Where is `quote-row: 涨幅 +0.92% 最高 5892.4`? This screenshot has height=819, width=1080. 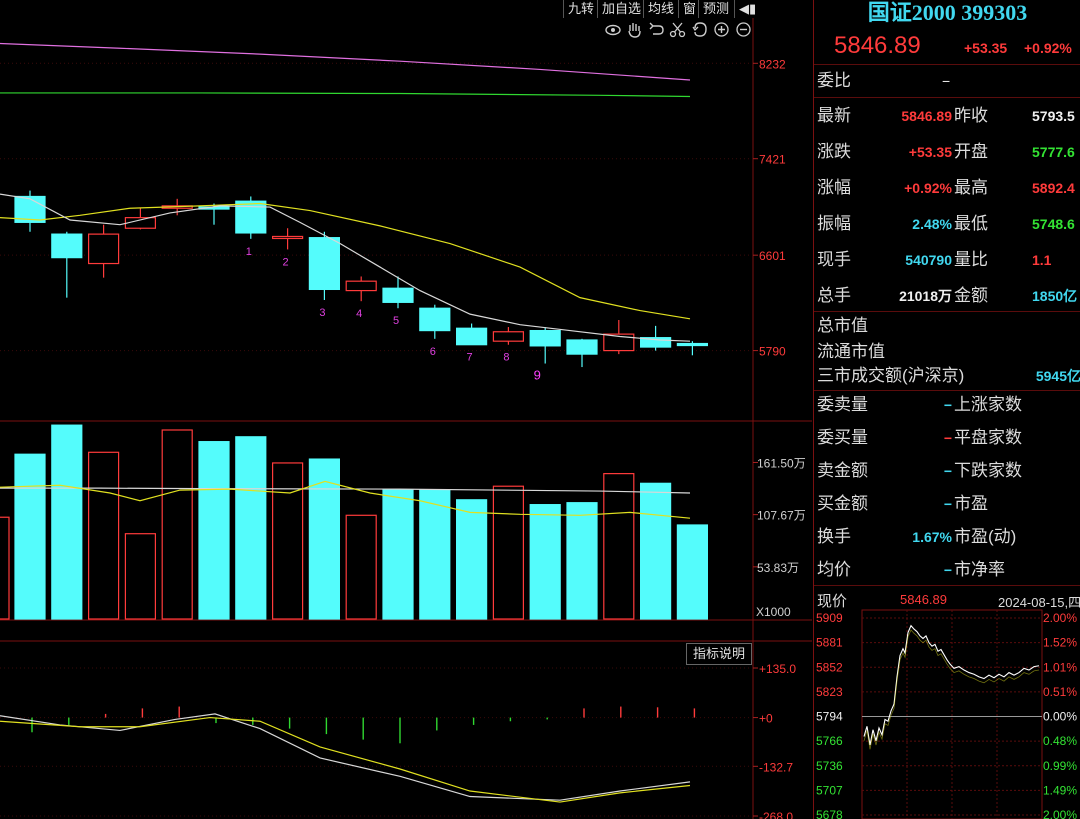
quote-row: 涨幅 +0.92% 最高 5892.4 is located at coordinates (947, 188).